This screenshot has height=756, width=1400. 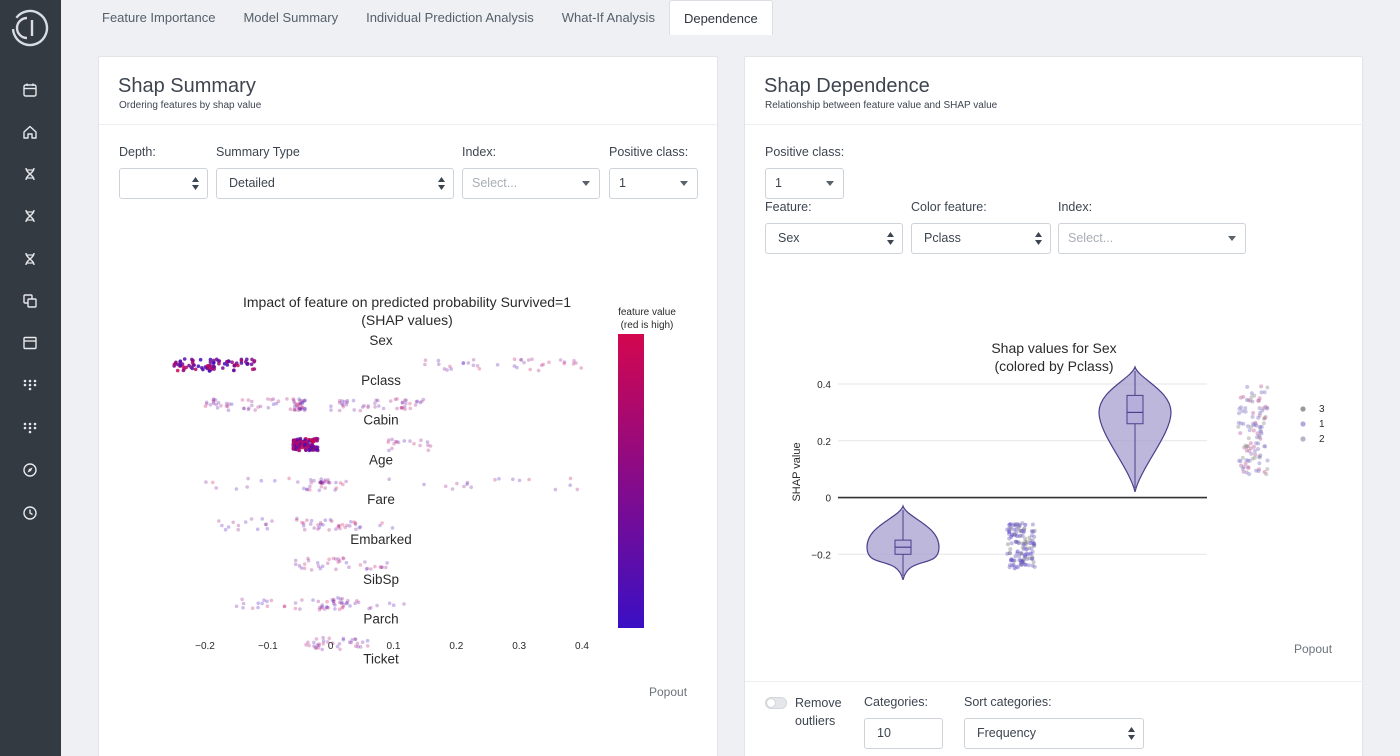 I want to click on x-tick: 0.4, so click(x=582, y=646).